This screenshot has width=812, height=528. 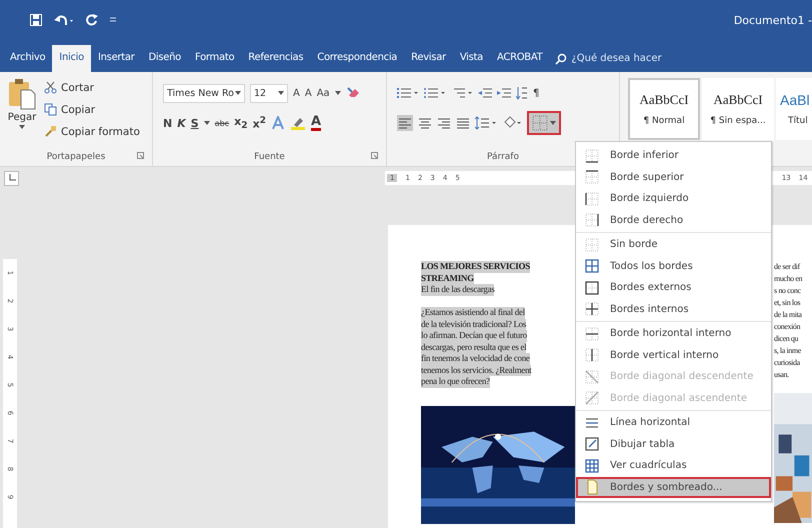 What do you see at coordinates (269, 157) in the screenshot?
I see `group-label: Fuente` at bounding box center [269, 157].